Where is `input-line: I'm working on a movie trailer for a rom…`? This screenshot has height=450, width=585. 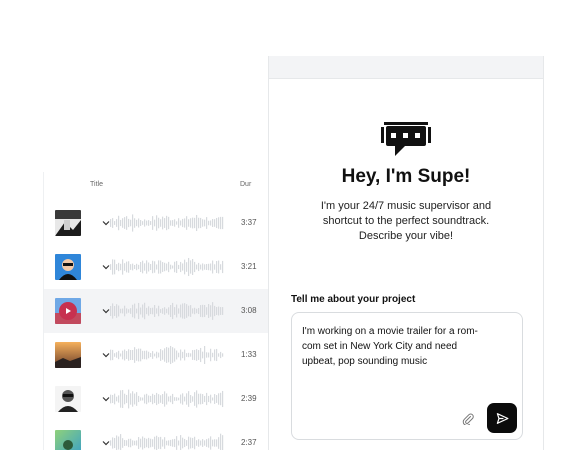
input-line: I'm working on a movie trailer for a rom… is located at coordinates (390, 331).